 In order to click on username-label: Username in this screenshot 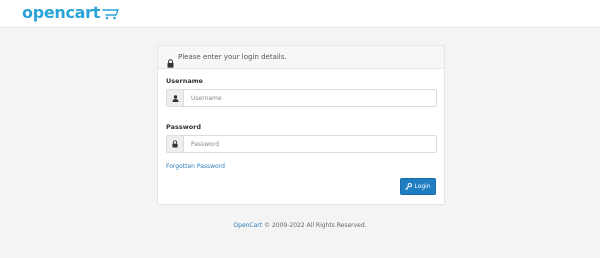, I will do `click(184, 81)`.